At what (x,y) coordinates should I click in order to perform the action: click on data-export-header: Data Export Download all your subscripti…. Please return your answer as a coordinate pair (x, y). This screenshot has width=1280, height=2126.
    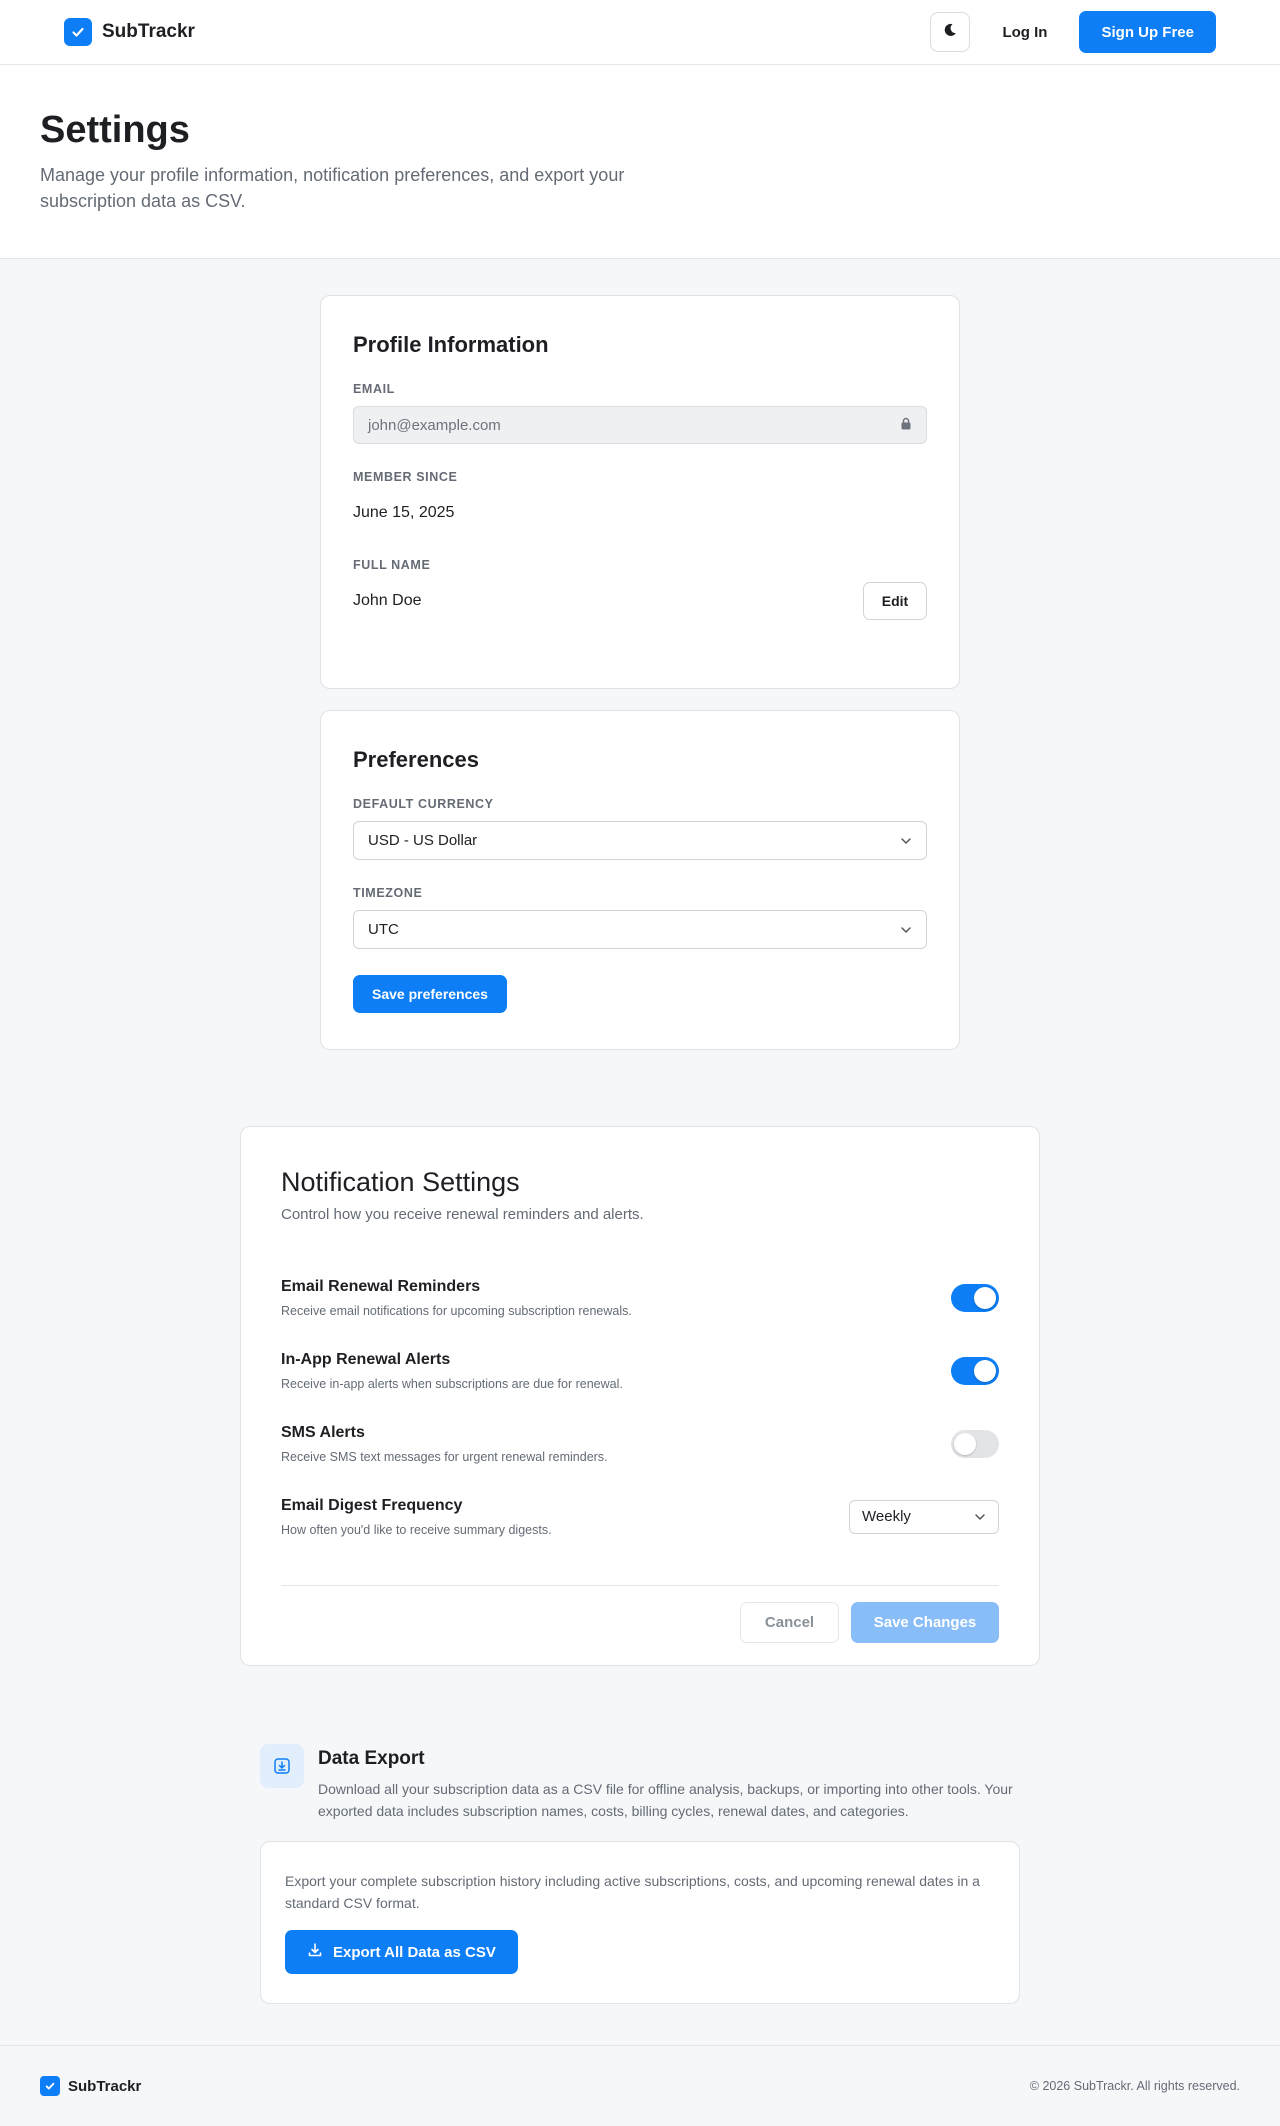
    Looking at the image, I should click on (640, 1783).